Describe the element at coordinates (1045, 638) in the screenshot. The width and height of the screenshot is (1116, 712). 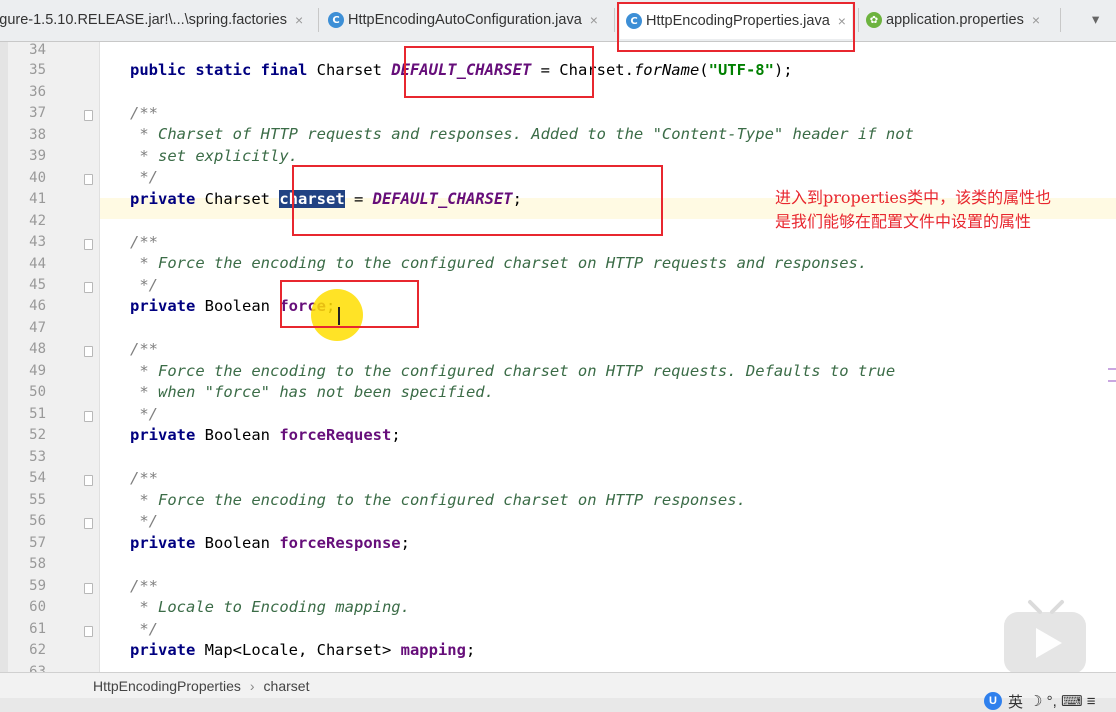
I see `video-play-icon` at that location.